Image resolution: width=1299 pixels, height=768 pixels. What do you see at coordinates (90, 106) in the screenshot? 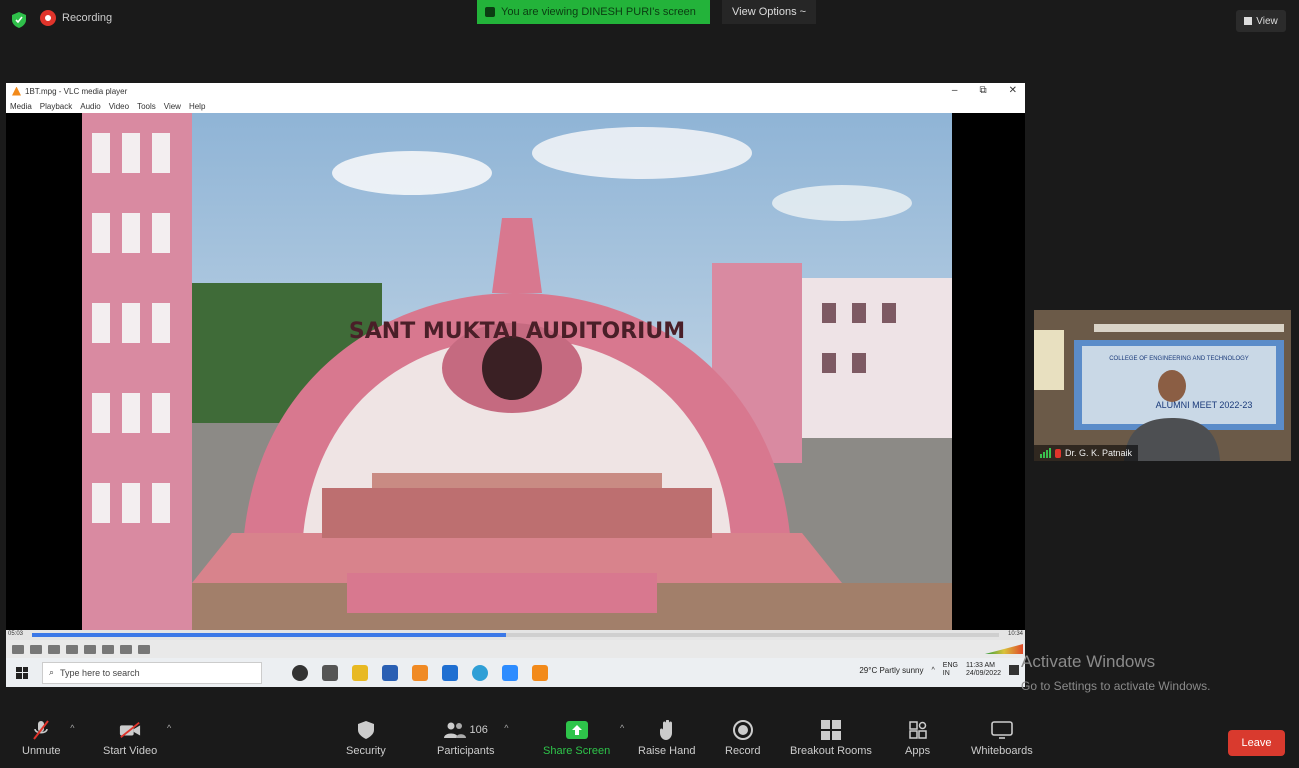
I see `menu-audio: Audio` at bounding box center [90, 106].